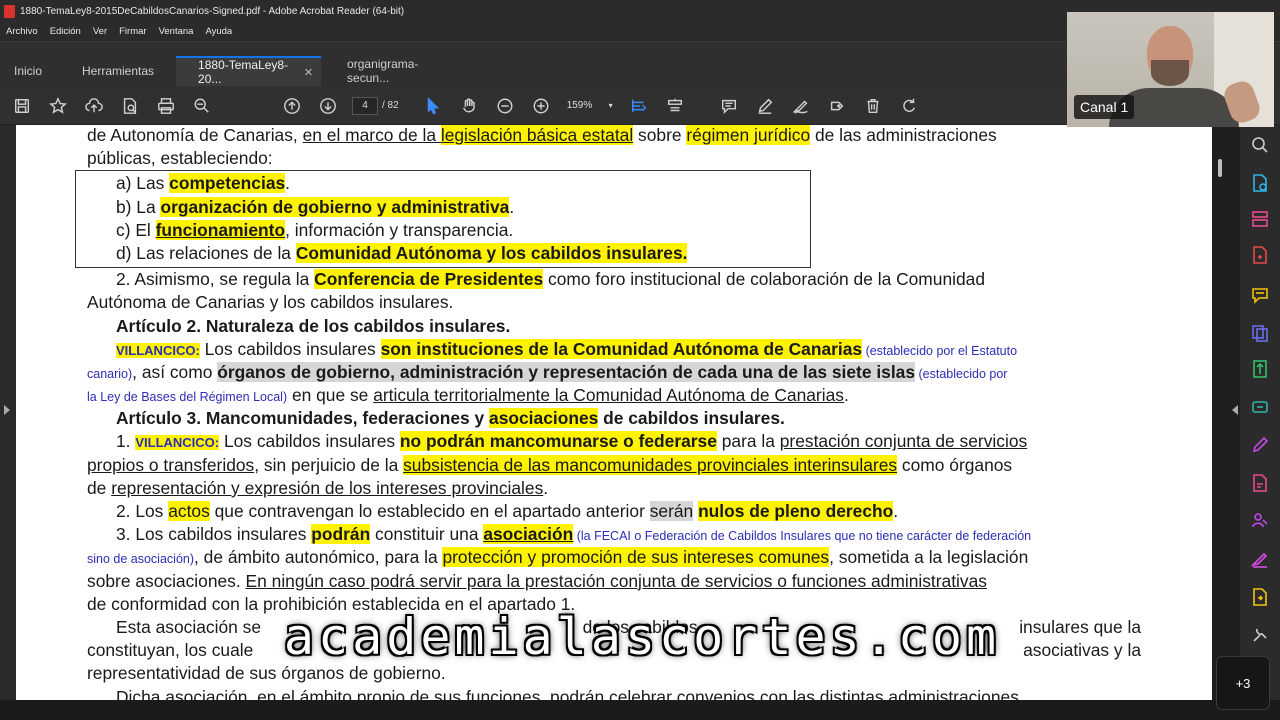 This screenshot has height=720, width=1280. I want to click on request-signature-icon, so click(1260, 521).